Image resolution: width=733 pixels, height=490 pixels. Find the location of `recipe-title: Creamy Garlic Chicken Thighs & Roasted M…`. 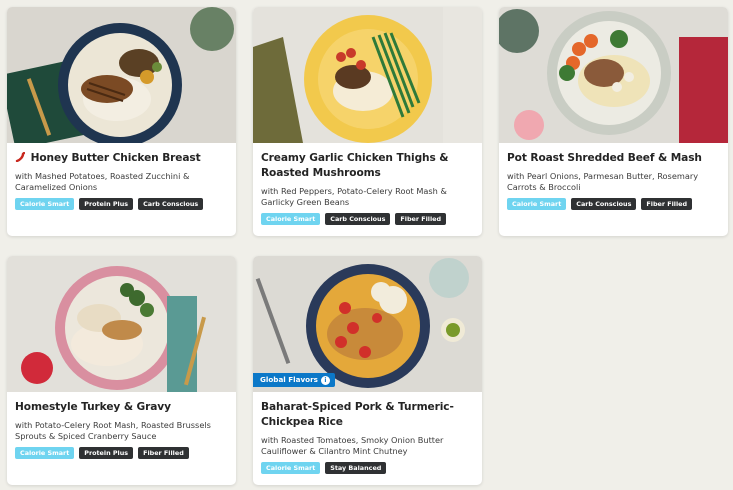

recipe-title: Creamy Garlic Chicken Thighs & Roasted M… is located at coordinates (368, 166).